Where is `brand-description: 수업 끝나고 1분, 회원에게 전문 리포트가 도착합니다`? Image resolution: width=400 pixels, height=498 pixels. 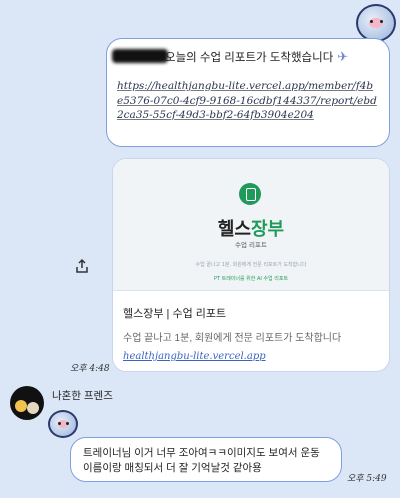
brand-description: 수업 끝나고 1분, 회원에게 전문 리포트가 도착합니다 is located at coordinates (251, 265).